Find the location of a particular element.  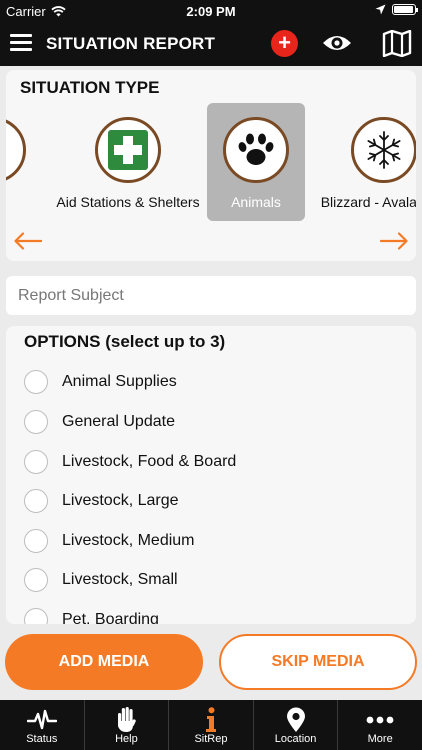

option-animal-supplies: Animal Supplies is located at coordinates (100, 382).